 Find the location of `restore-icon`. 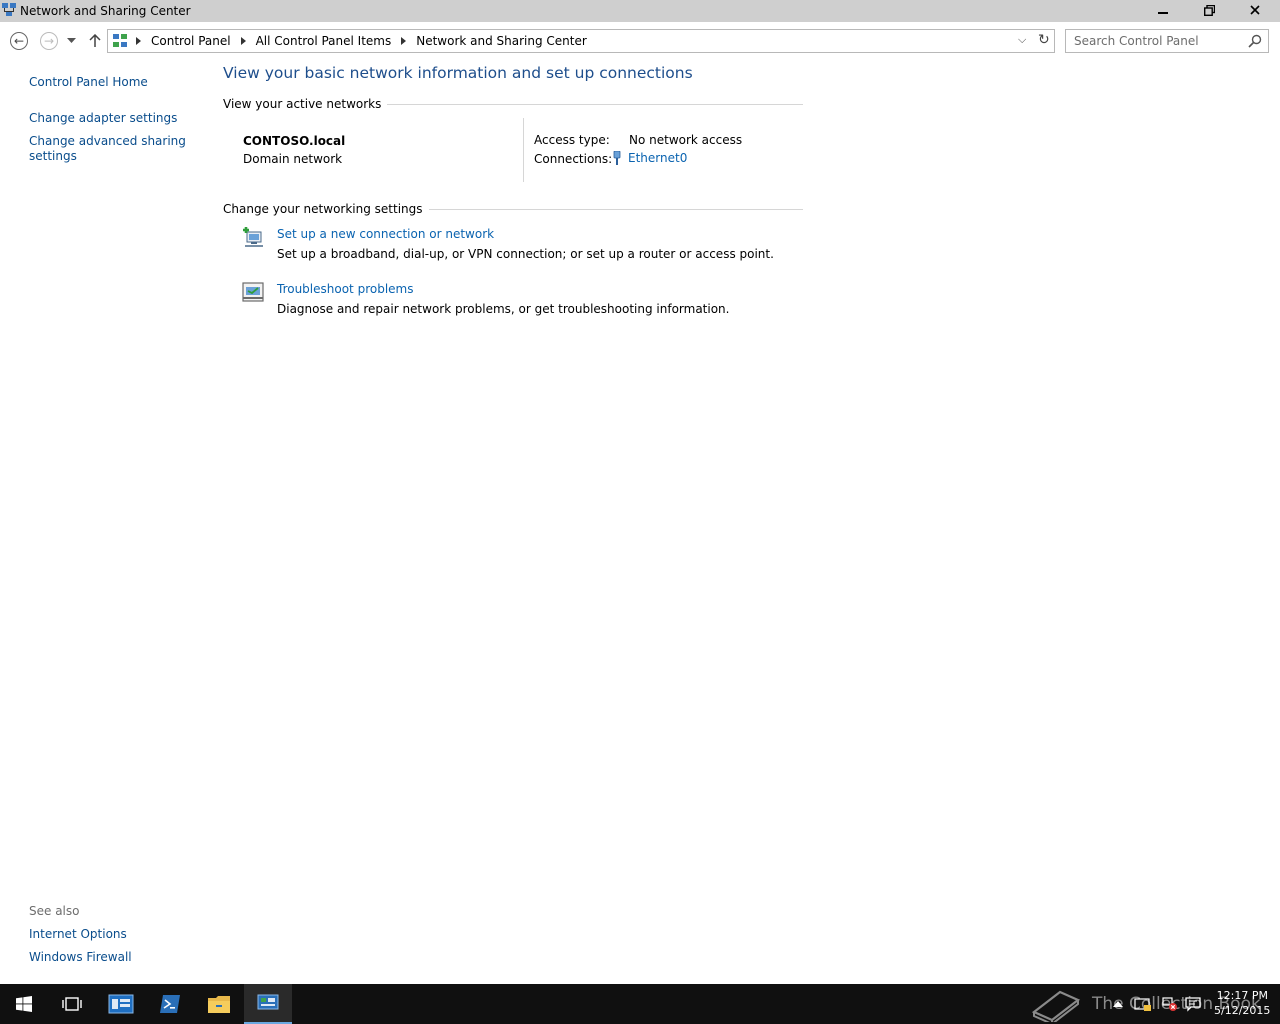

restore-icon is located at coordinates (1209, 10).